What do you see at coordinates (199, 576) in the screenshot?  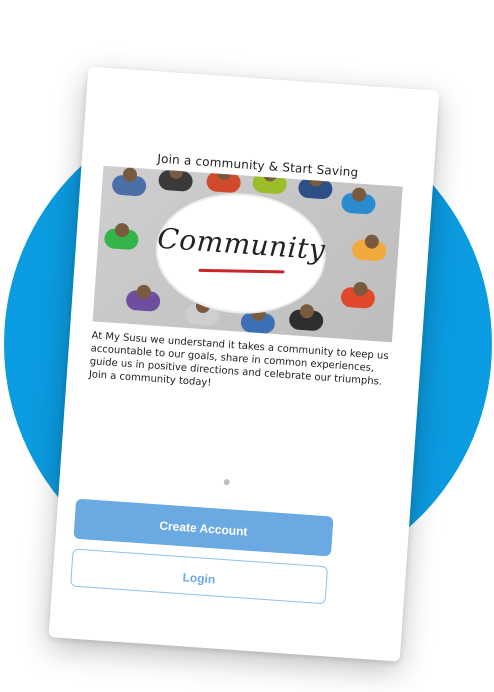 I see `login-button: Login` at bounding box center [199, 576].